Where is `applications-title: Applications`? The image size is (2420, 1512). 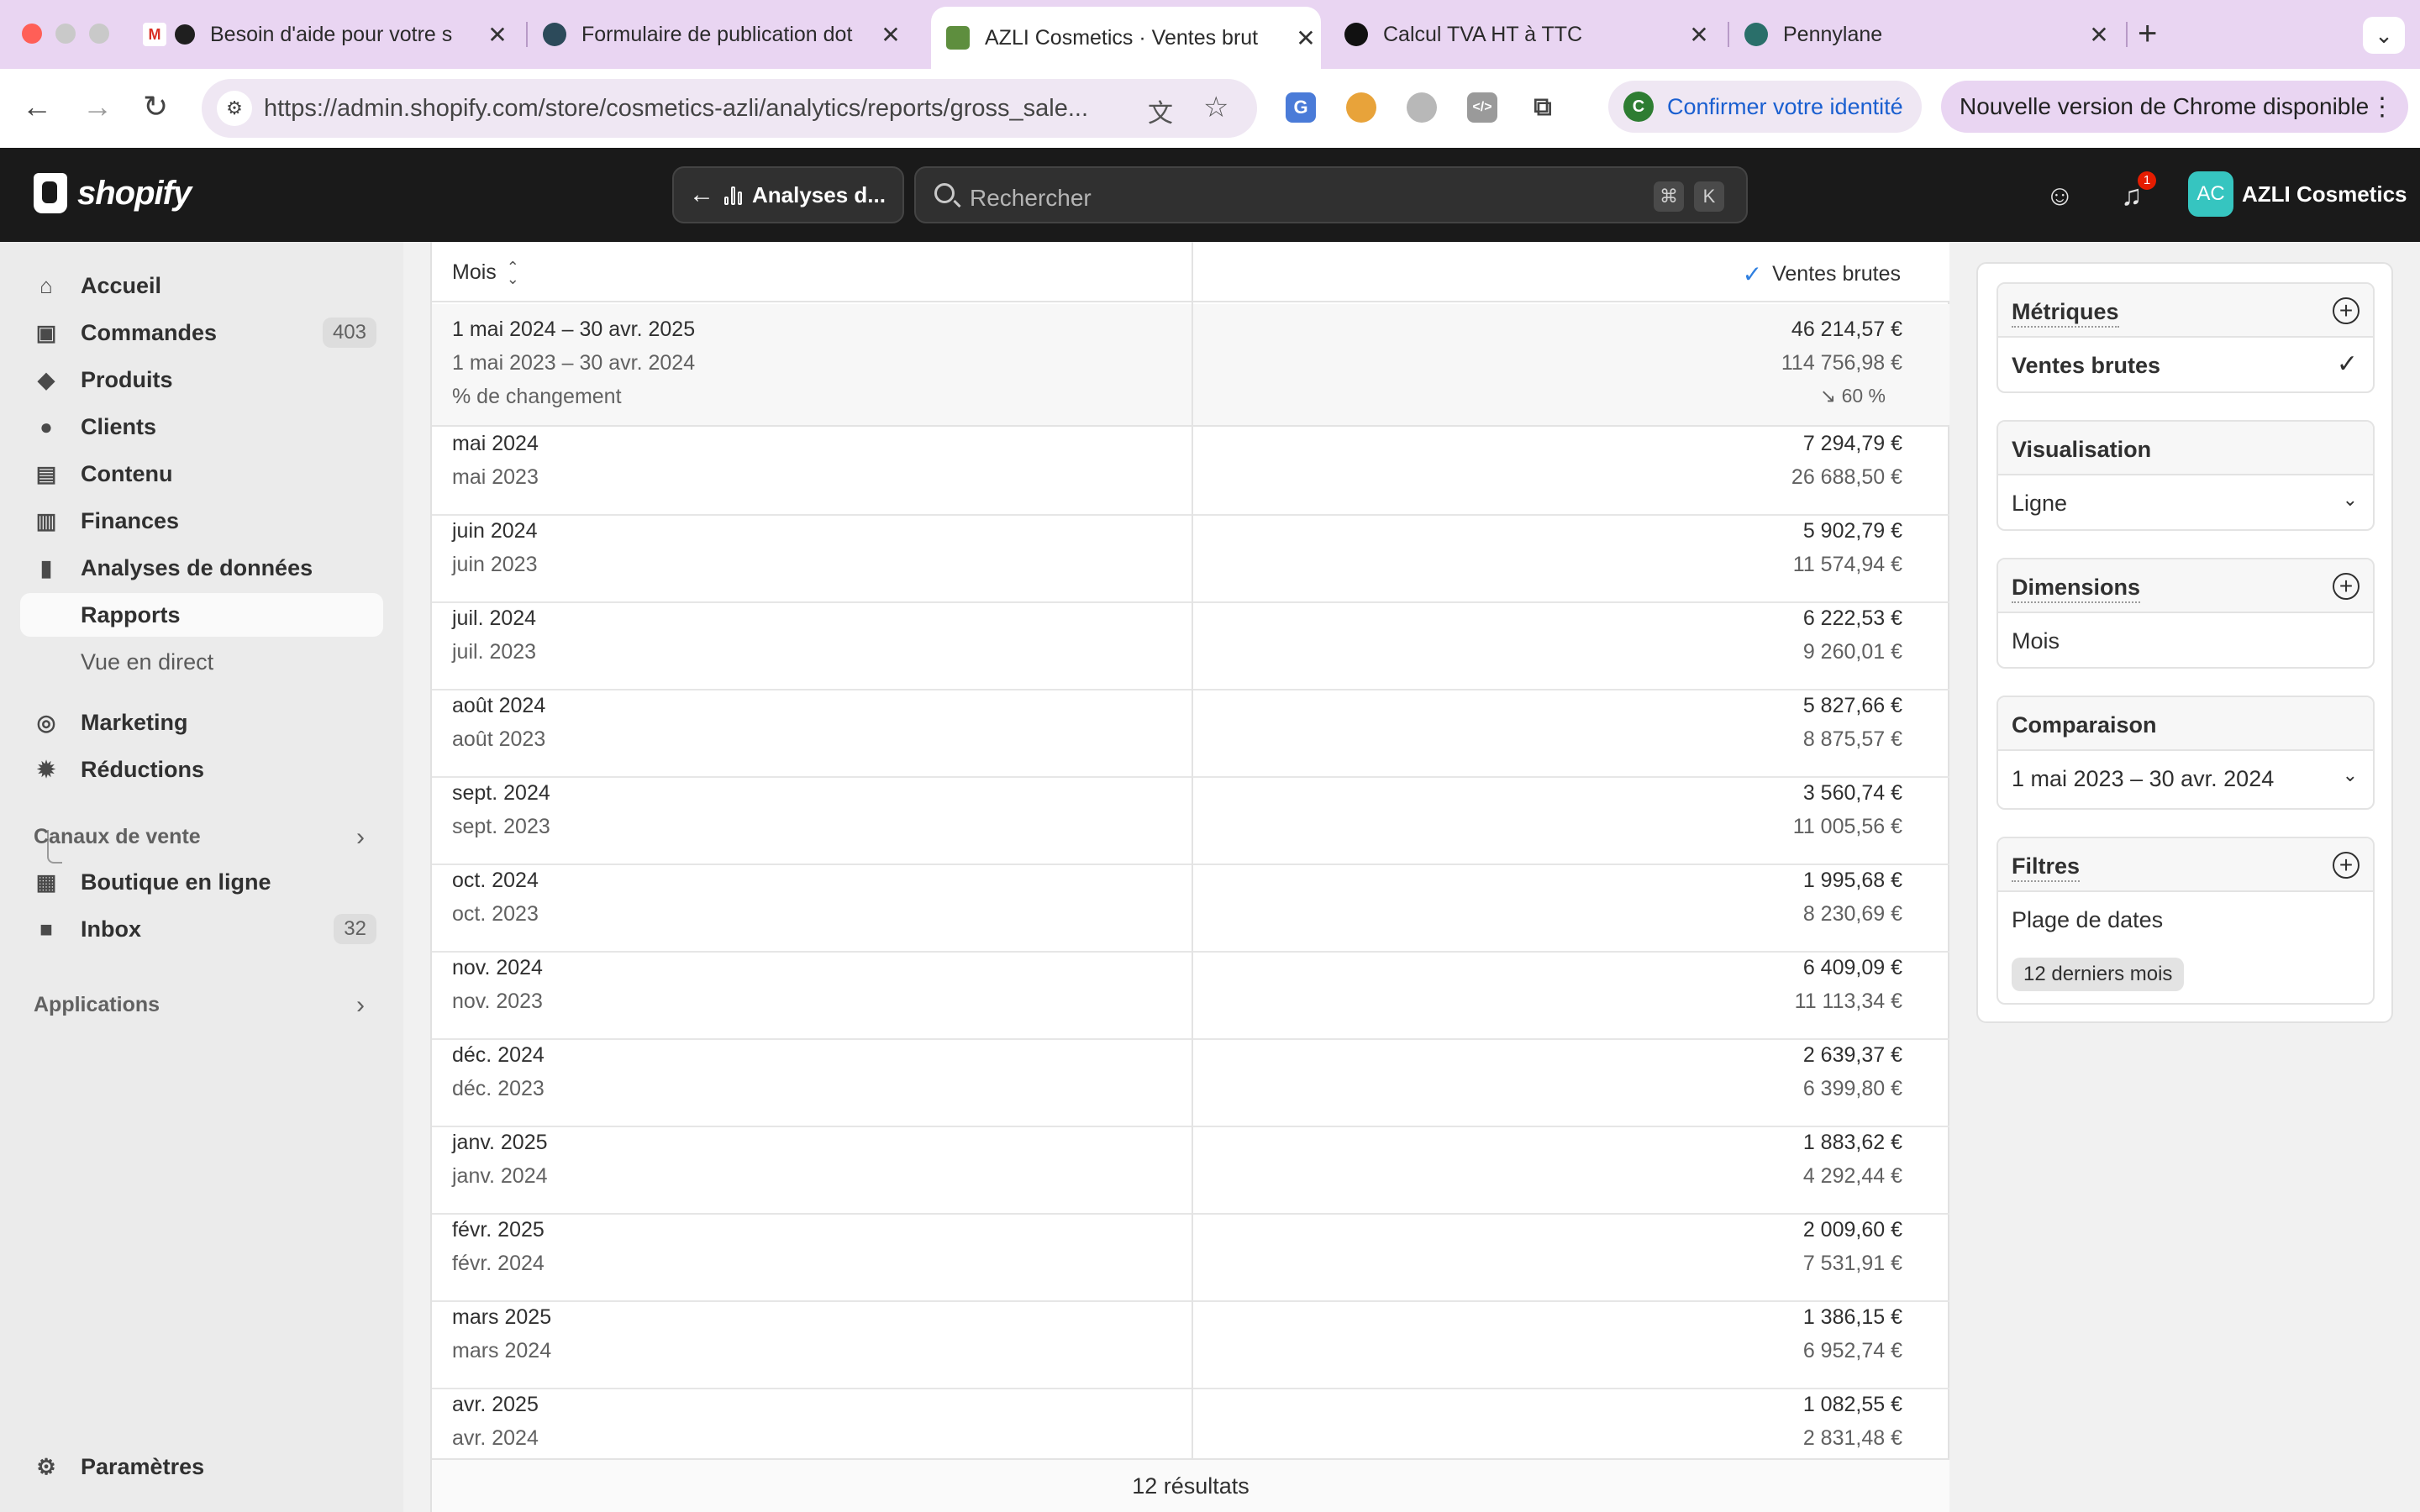
applications-title: Applications is located at coordinates (97, 1005).